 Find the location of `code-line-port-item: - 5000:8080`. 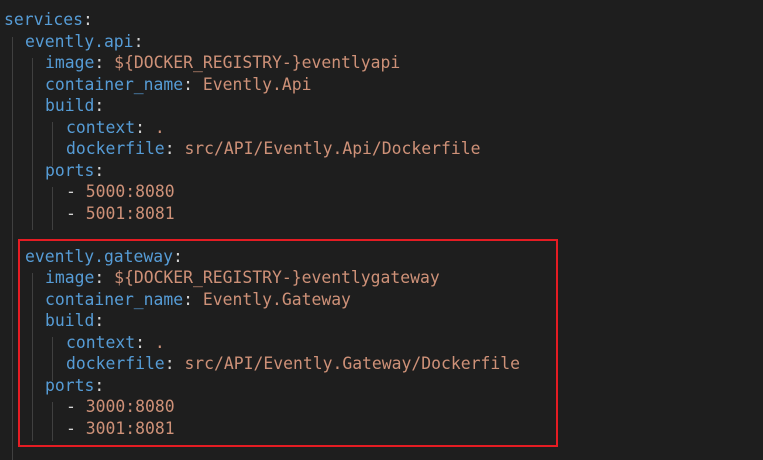

code-line-port-item: - 5000:8080 is located at coordinates (120, 192).